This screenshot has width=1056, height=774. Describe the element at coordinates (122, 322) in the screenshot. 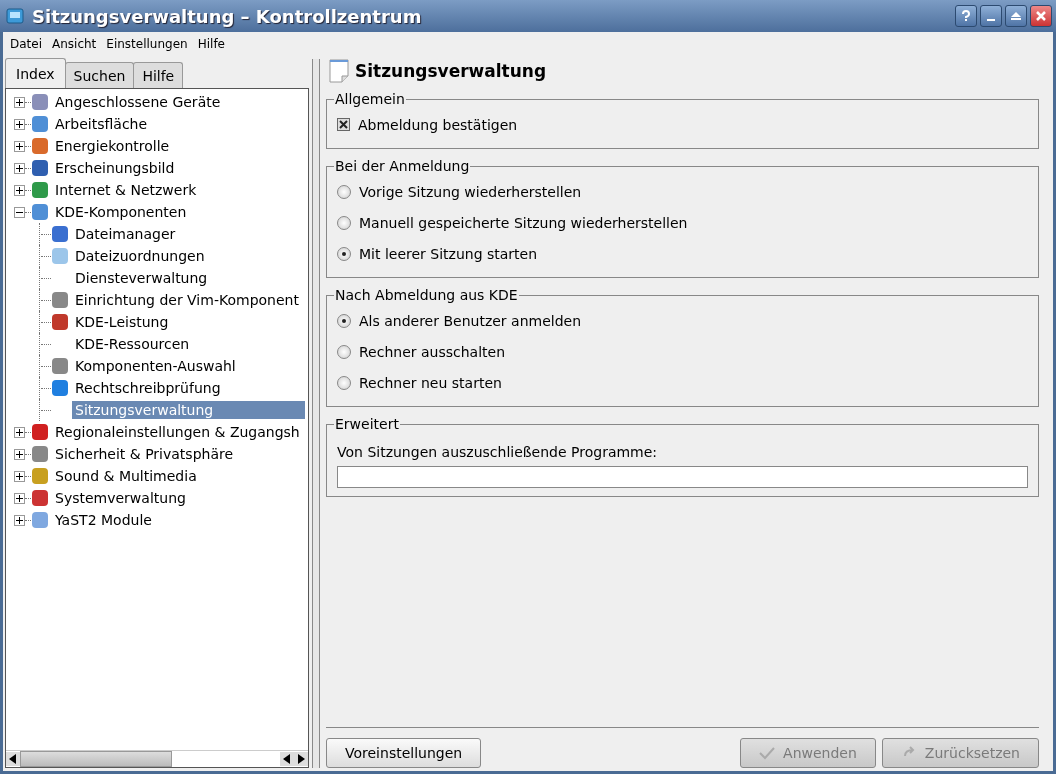

I see `tree-item: KDE-Leistung` at that location.